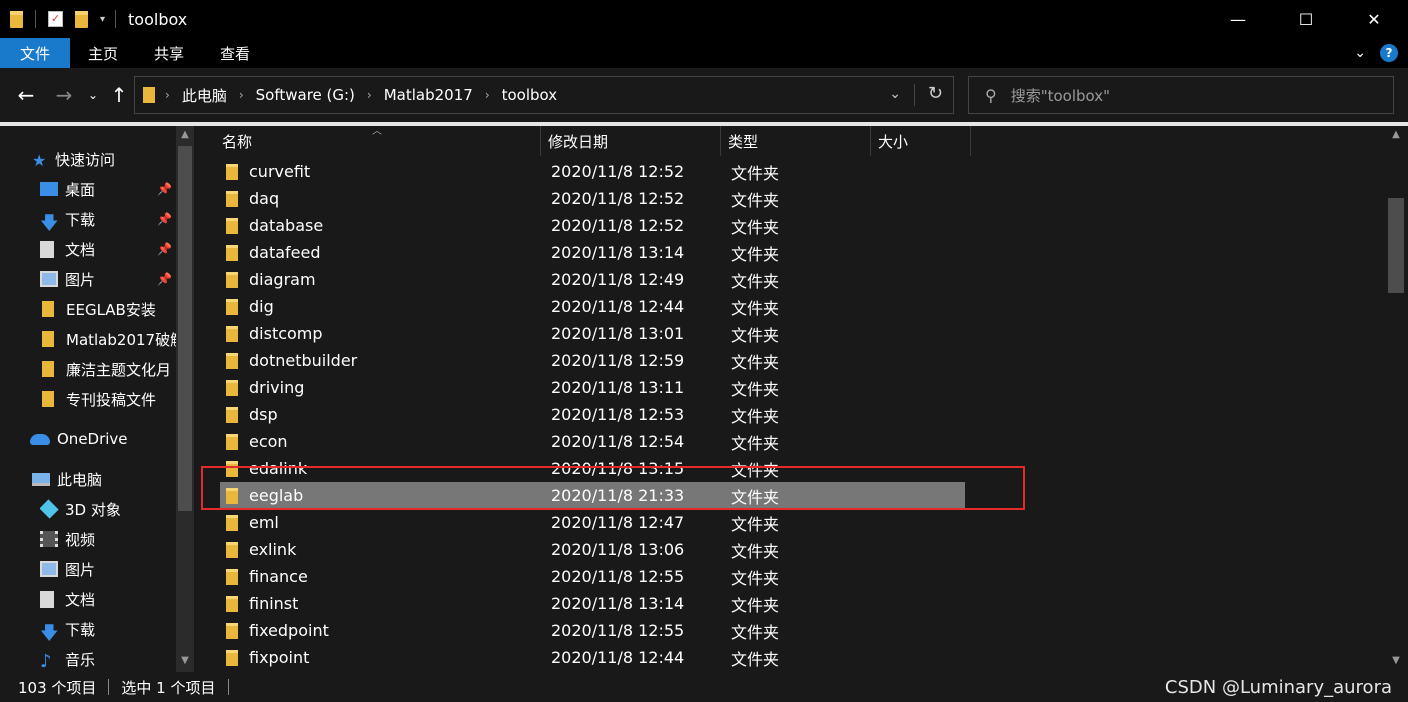 The height and width of the screenshot is (702, 1408). What do you see at coordinates (618, 333) in the screenshot?
I see `file-date: 2020/11/8 13:01` at bounding box center [618, 333].